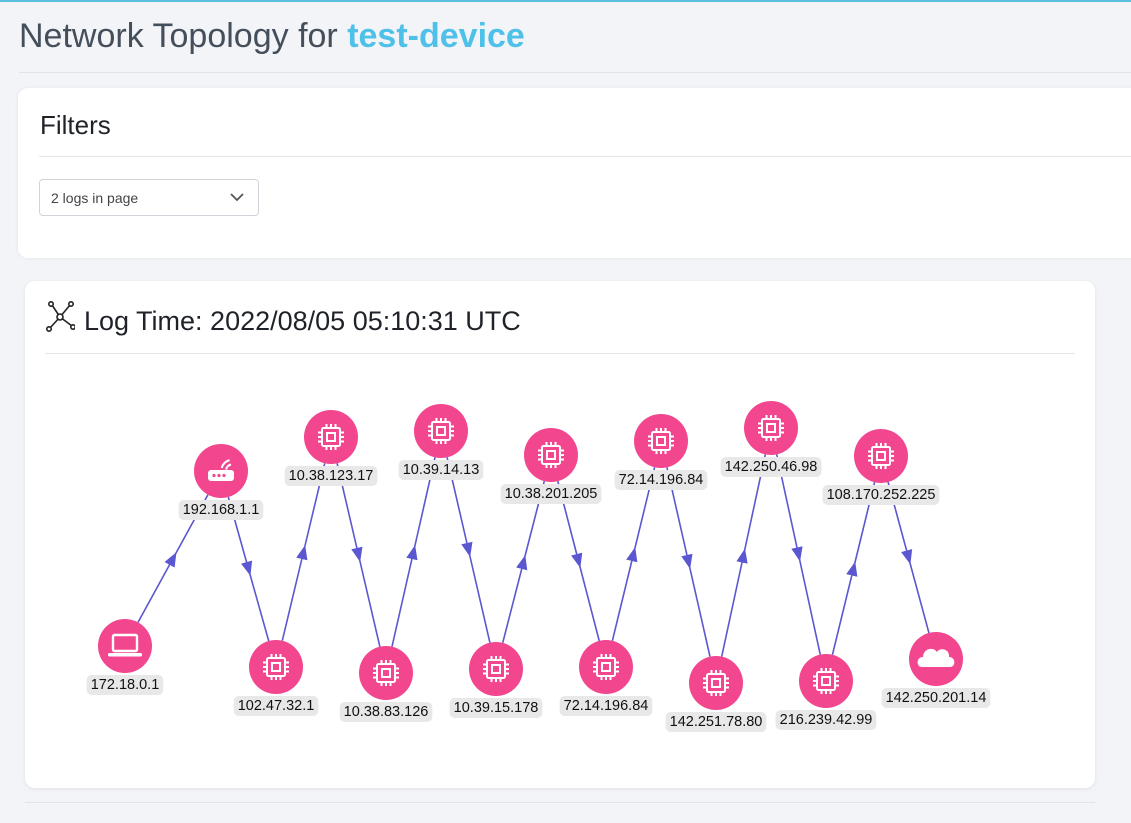 The image size is (1131, 823). What do you see at coordinates (125, 685) in the screenshot?
I see `node-label: 172.18.0.1` at bounding box center [125, 685].